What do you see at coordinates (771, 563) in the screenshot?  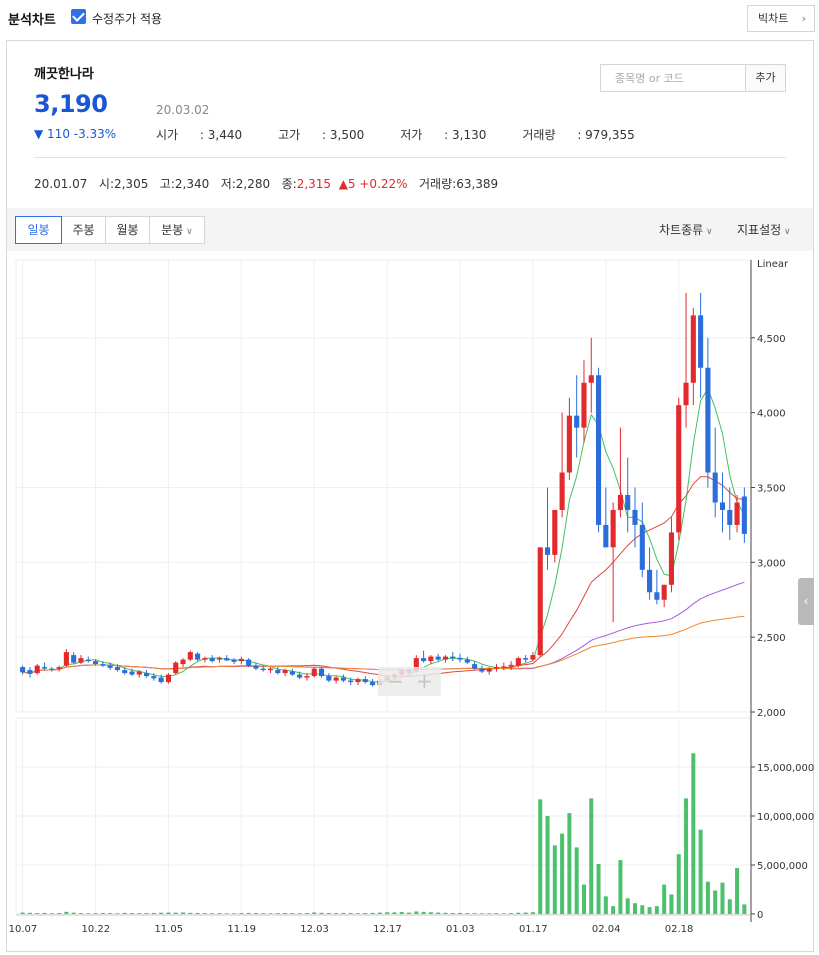 I see `price-tick-label: 3,000` at bounding box center [771, 563].